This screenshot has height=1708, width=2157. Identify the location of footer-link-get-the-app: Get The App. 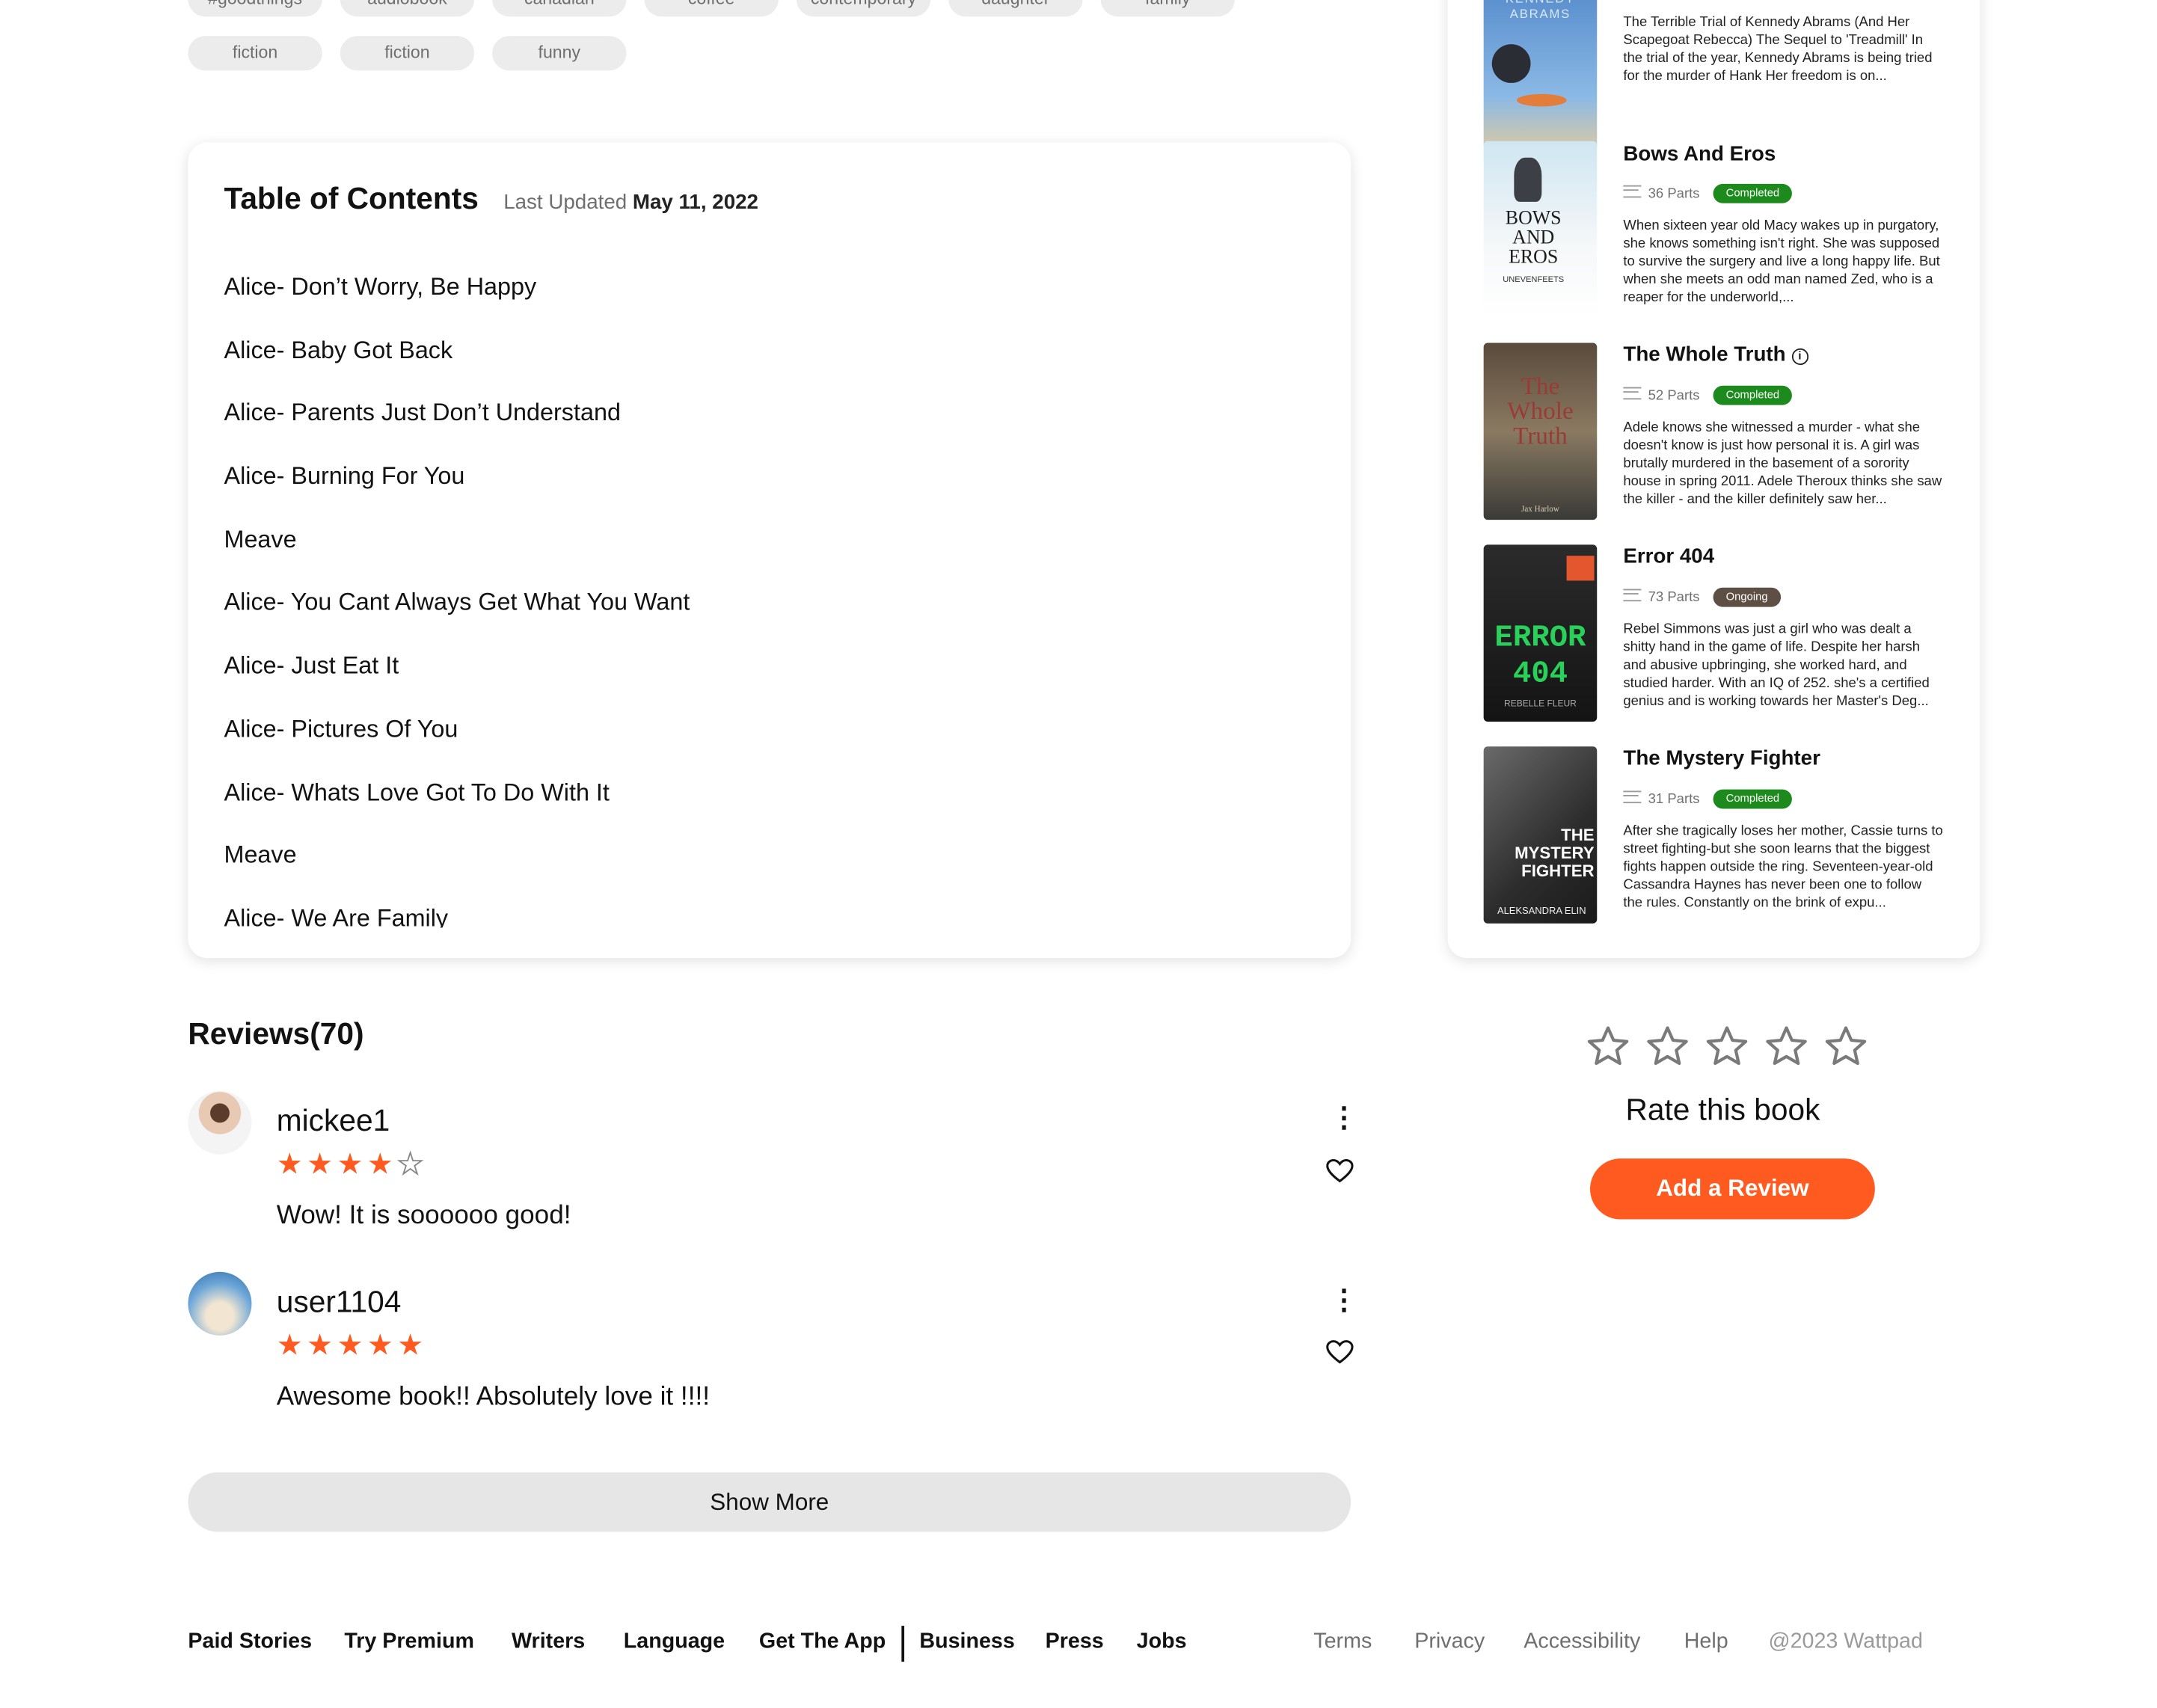
(822, 1642).